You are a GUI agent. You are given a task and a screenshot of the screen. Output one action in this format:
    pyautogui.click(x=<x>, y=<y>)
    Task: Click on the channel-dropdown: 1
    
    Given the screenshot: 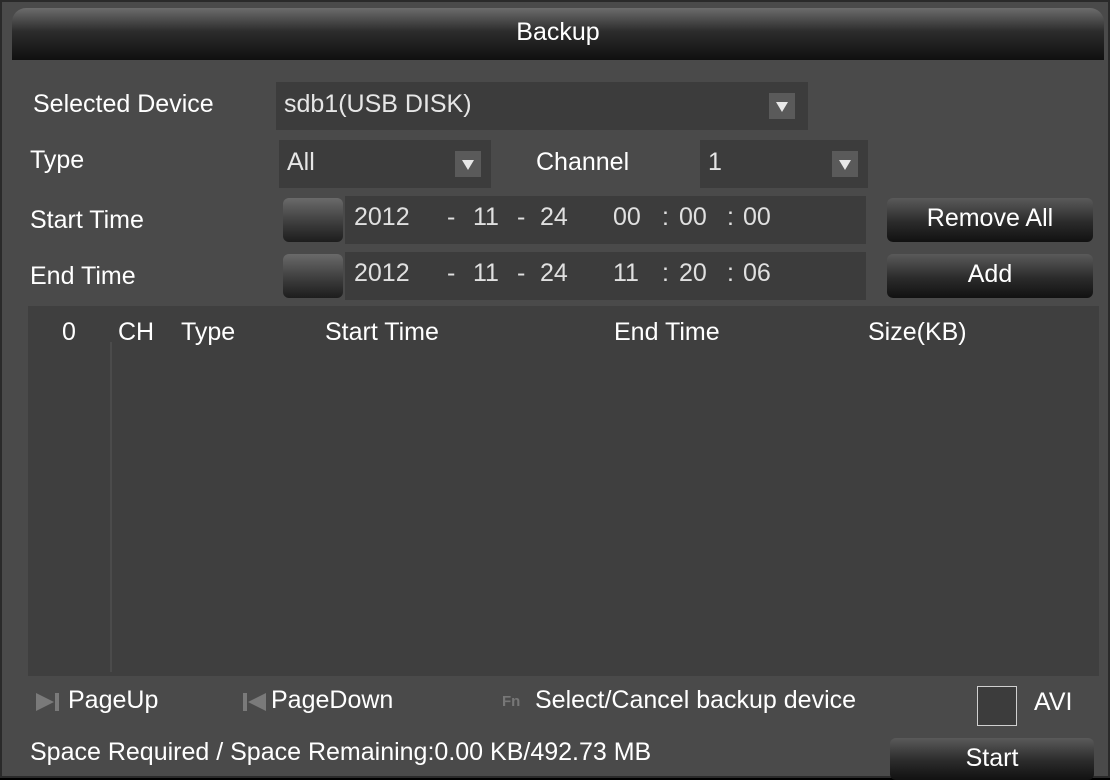 What is the action you would take?
    pyautogui.click(x=784, y=164)
    